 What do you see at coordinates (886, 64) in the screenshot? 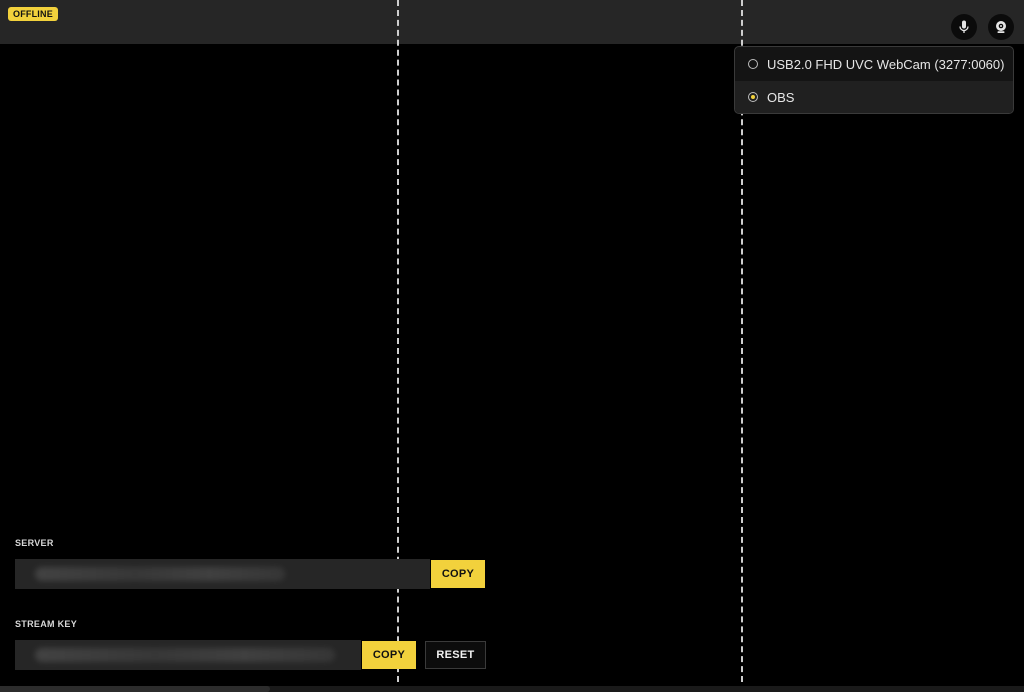
I see `camera-option-label: USB2.0 FHD UVC WebCam (3277:0060)` at bounding box center [886, 64].